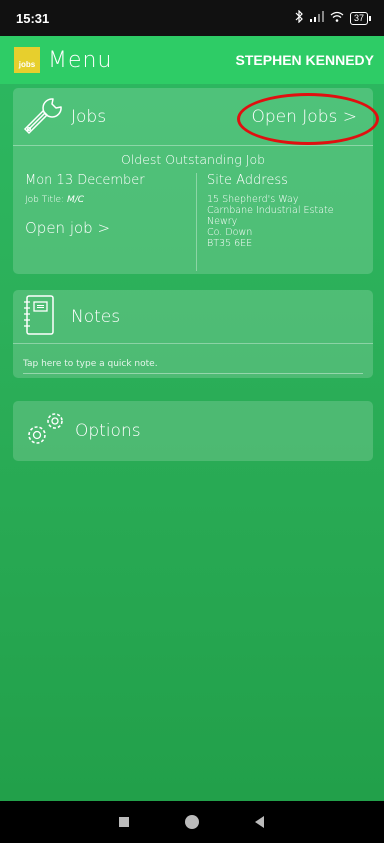  I want to click on notes-card: Notes, so click(193, 334).